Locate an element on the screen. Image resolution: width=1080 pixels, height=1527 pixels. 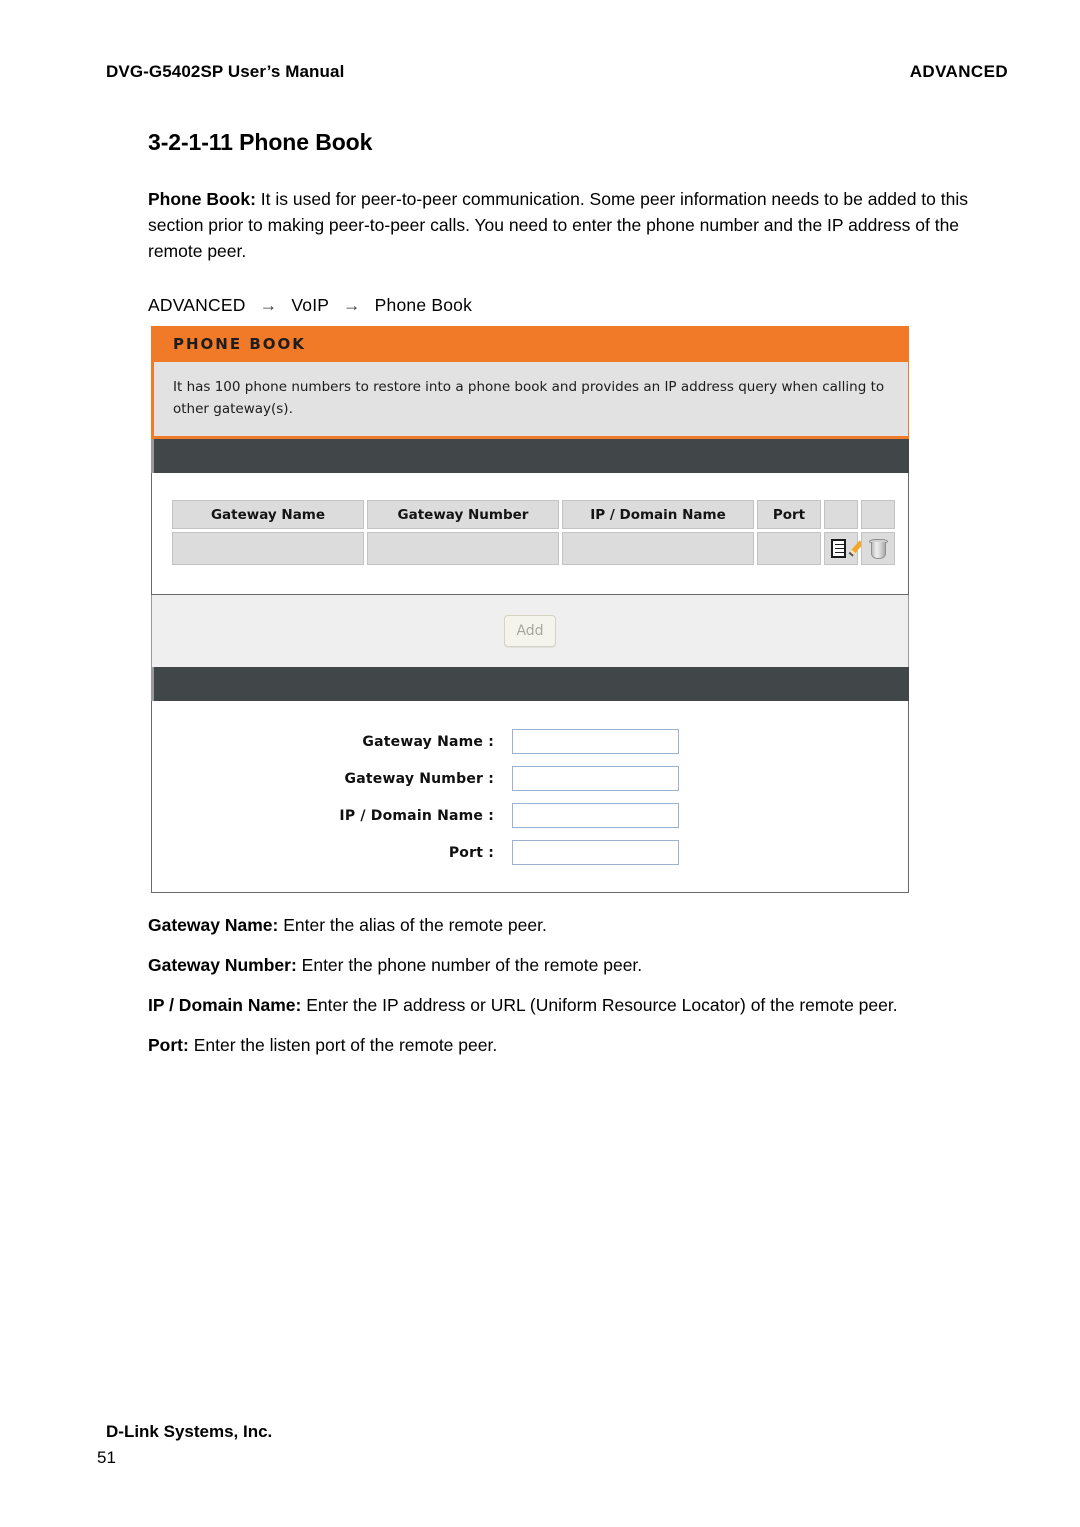
form-row-gateway-name: Gateway Name : is located at coordinates (530, 741).